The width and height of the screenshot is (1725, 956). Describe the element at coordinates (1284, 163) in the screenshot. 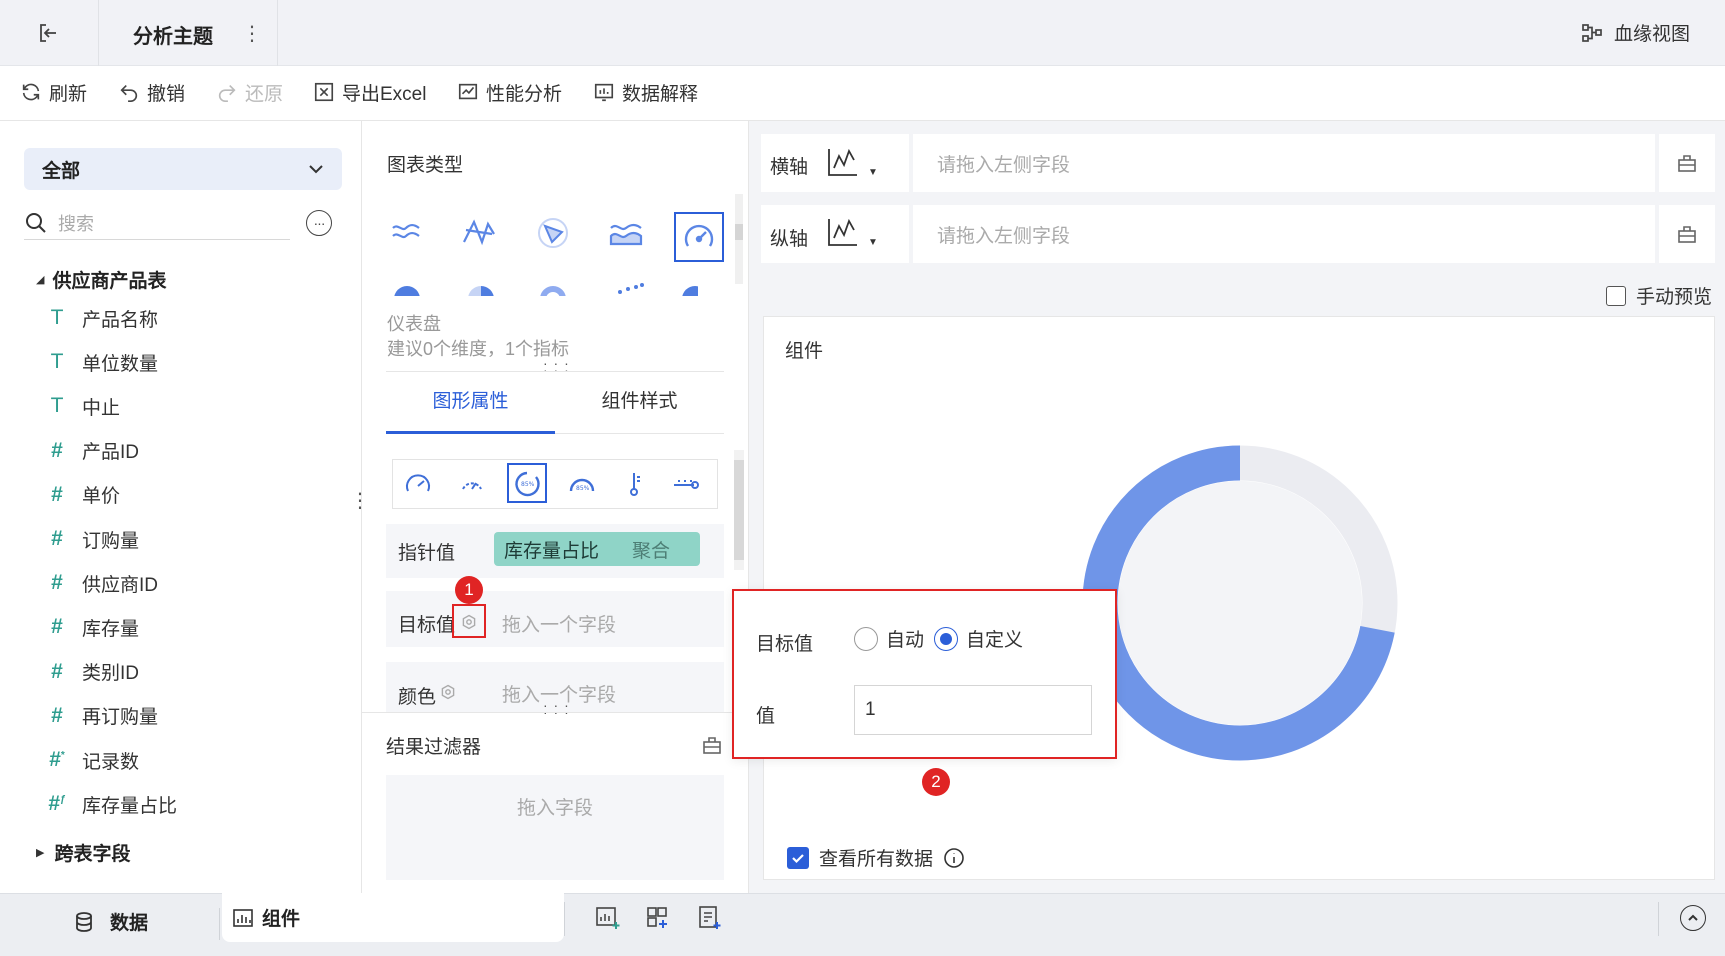

I see `x-axis-dropzone: 请拖入左侧字段` at that location.